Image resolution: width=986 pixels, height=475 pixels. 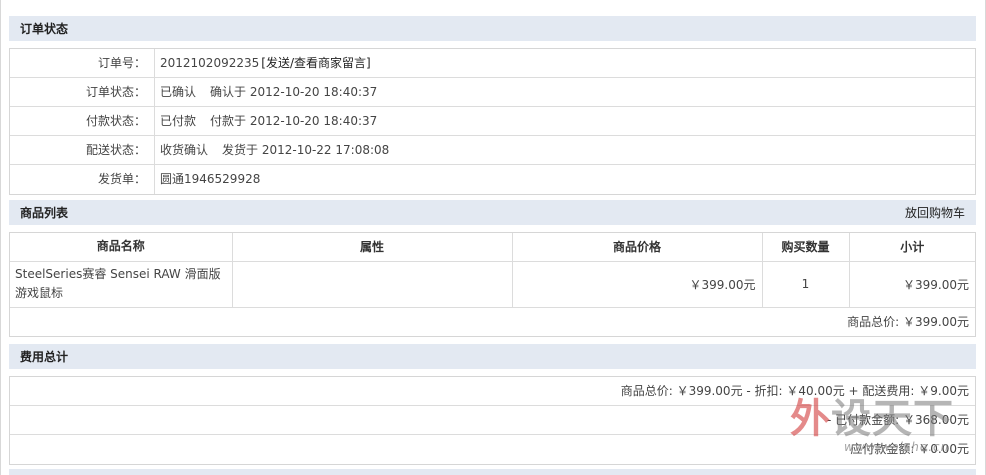 What do you see at coordinates (806, 284) in the screenshot?
I see `goods-quantity: 1` at bounding box center [806, 284].